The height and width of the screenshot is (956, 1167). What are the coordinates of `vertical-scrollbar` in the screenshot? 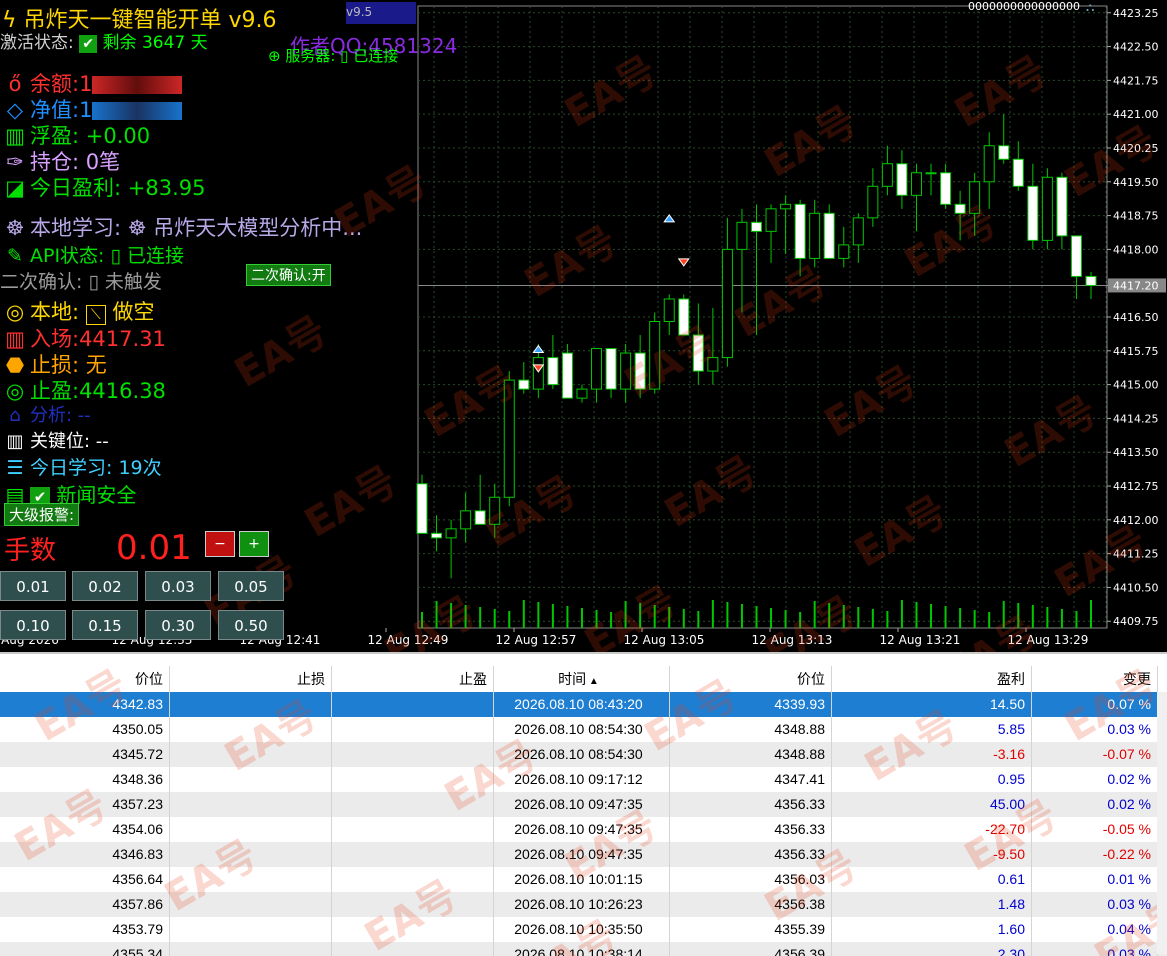 It's located at (1162, 823).